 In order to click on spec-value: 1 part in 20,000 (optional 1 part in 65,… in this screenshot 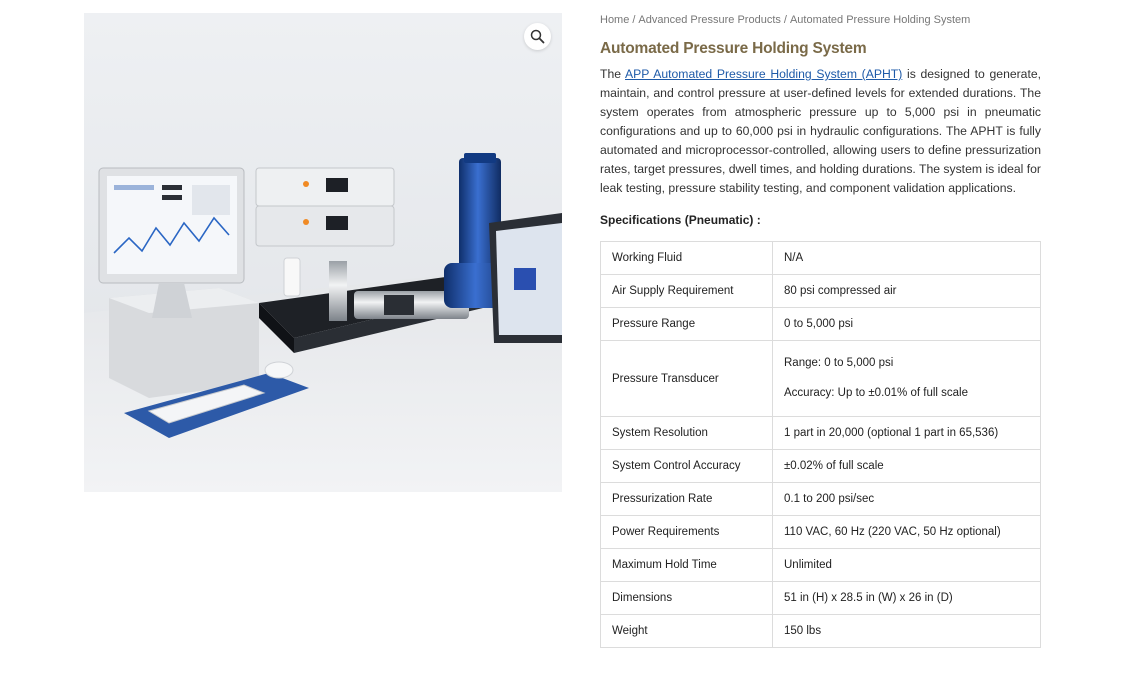, I will do `click(906, 433)`.